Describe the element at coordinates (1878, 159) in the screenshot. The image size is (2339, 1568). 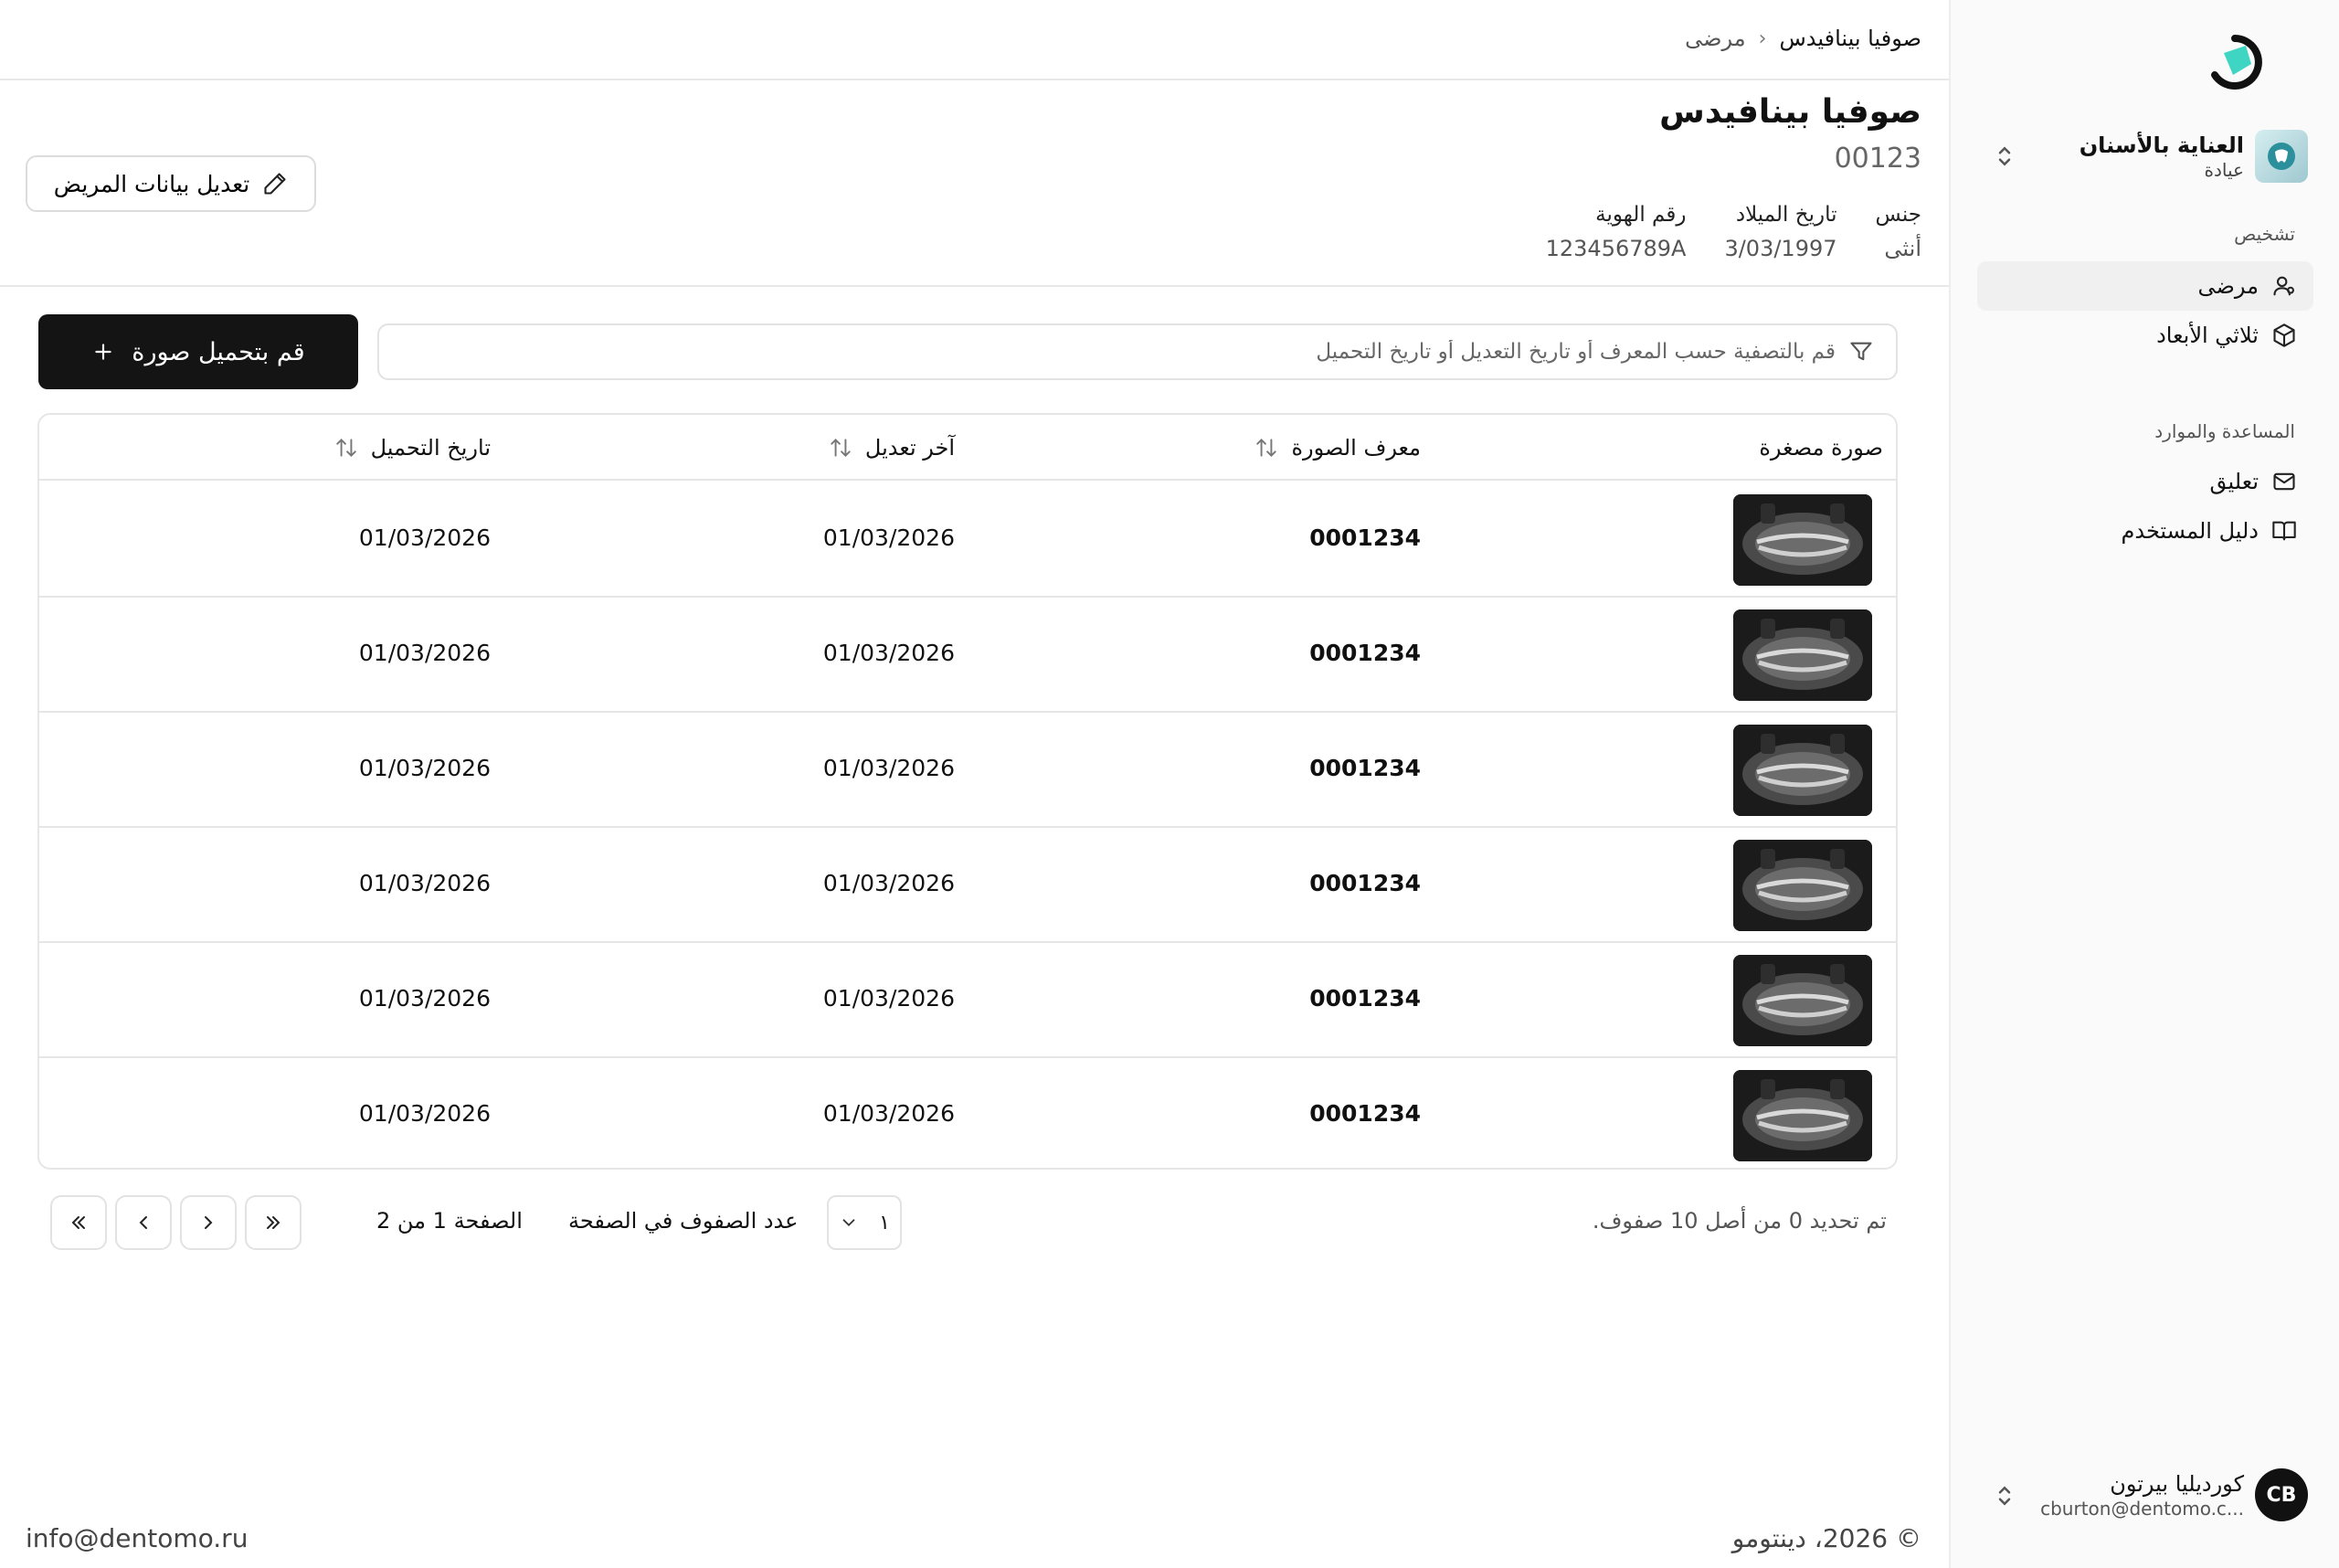
I see `patient-id: 00123` at that location.